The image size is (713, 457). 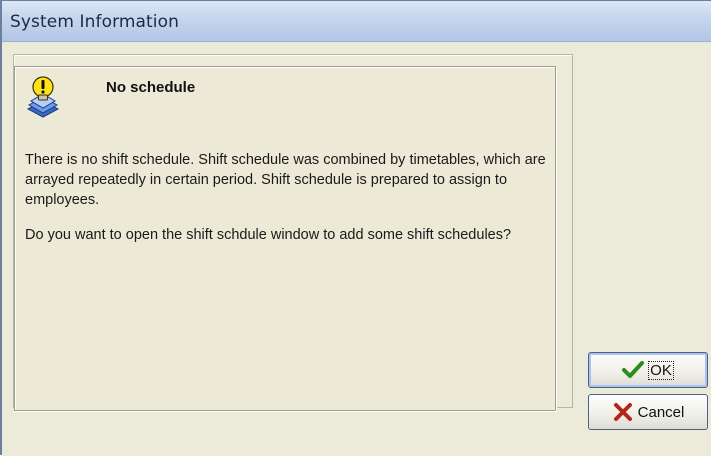 I want to click on x-cross-icon, so click(x=622, y=412).